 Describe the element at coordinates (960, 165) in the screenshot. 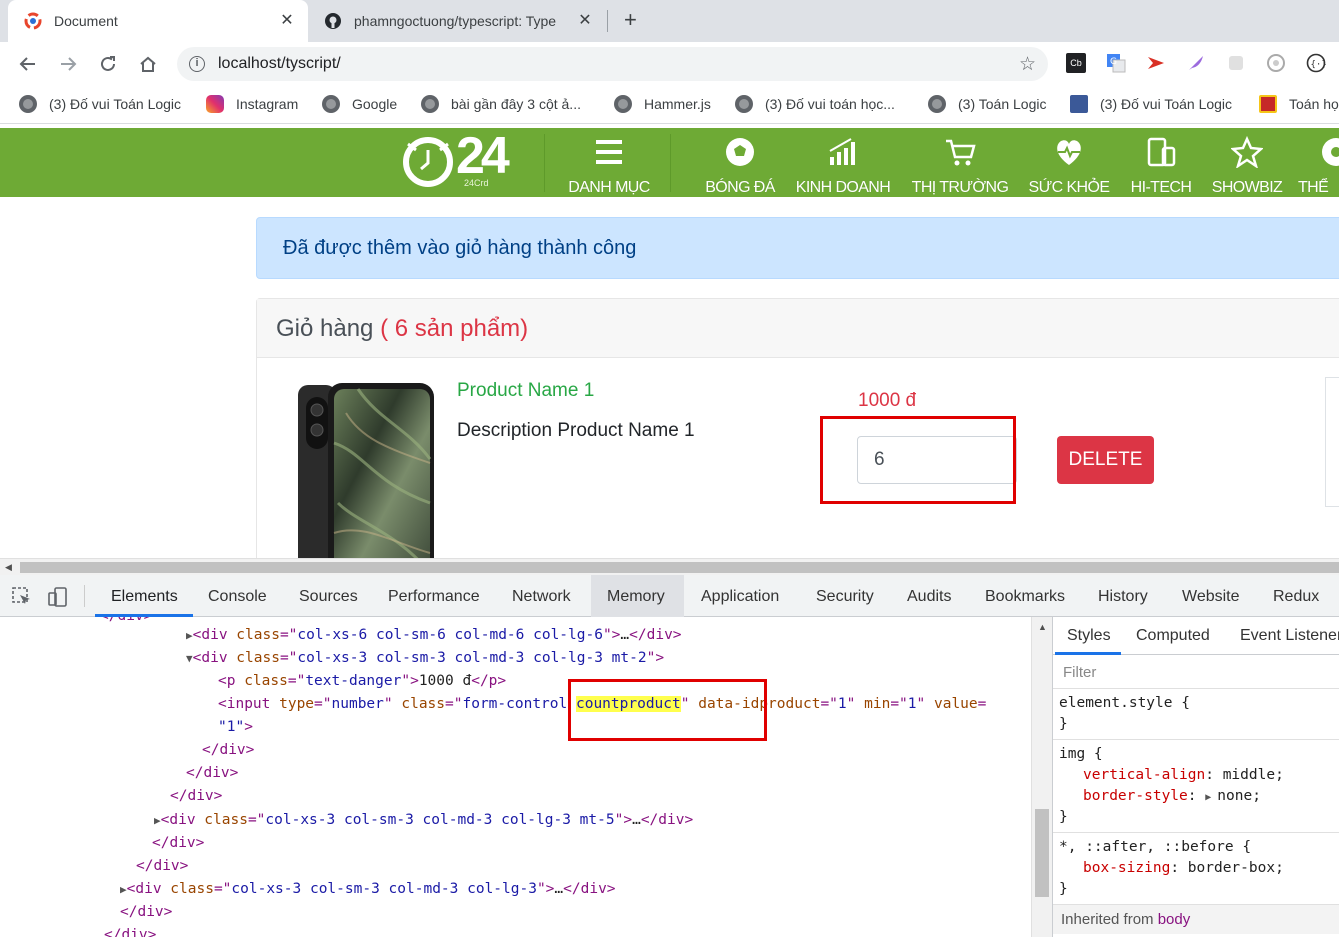

I see `nav-item-thi-truong: THỊ TRƯỜNG` at that location.